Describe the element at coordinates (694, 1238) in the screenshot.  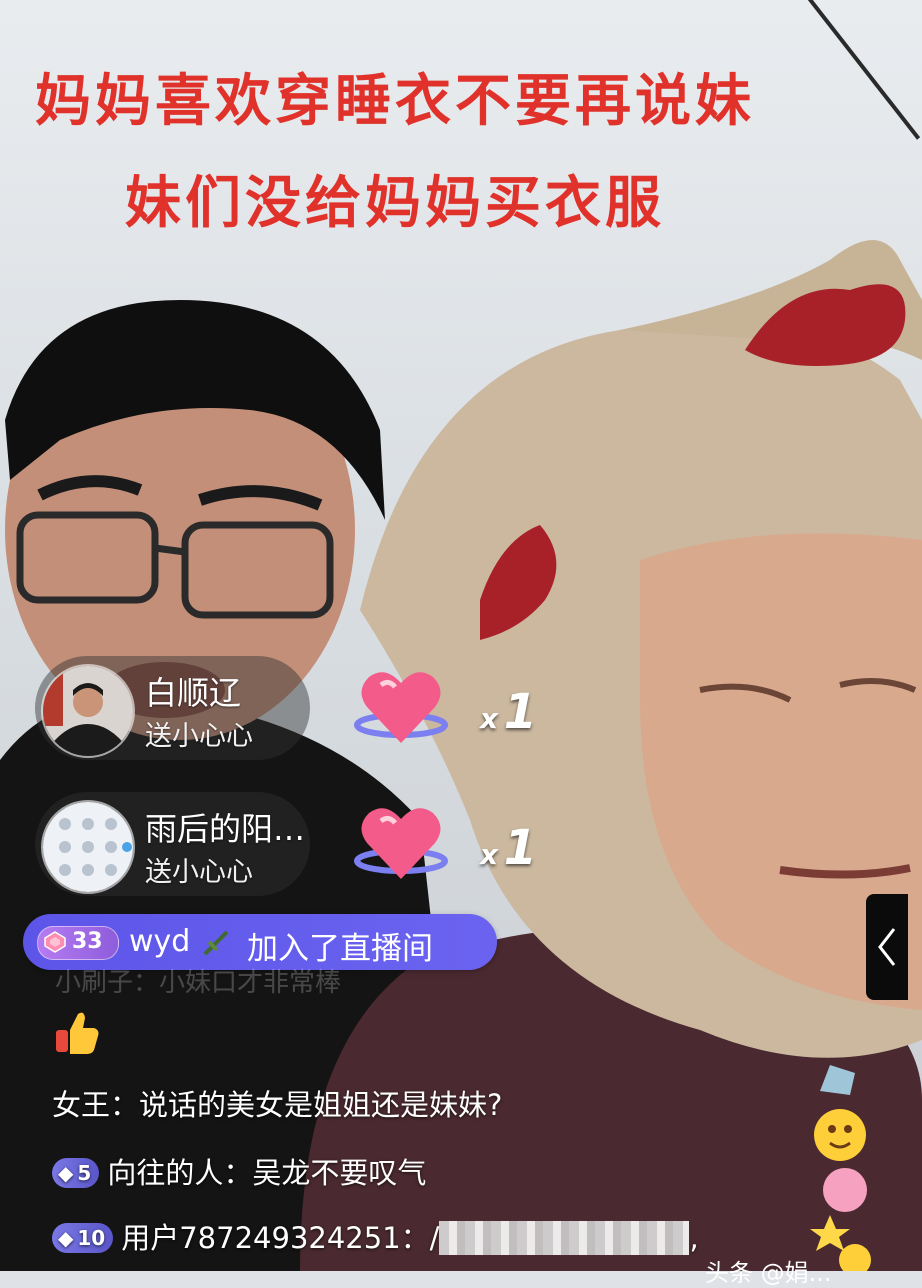
I see `chat-tail: ,` at that location.